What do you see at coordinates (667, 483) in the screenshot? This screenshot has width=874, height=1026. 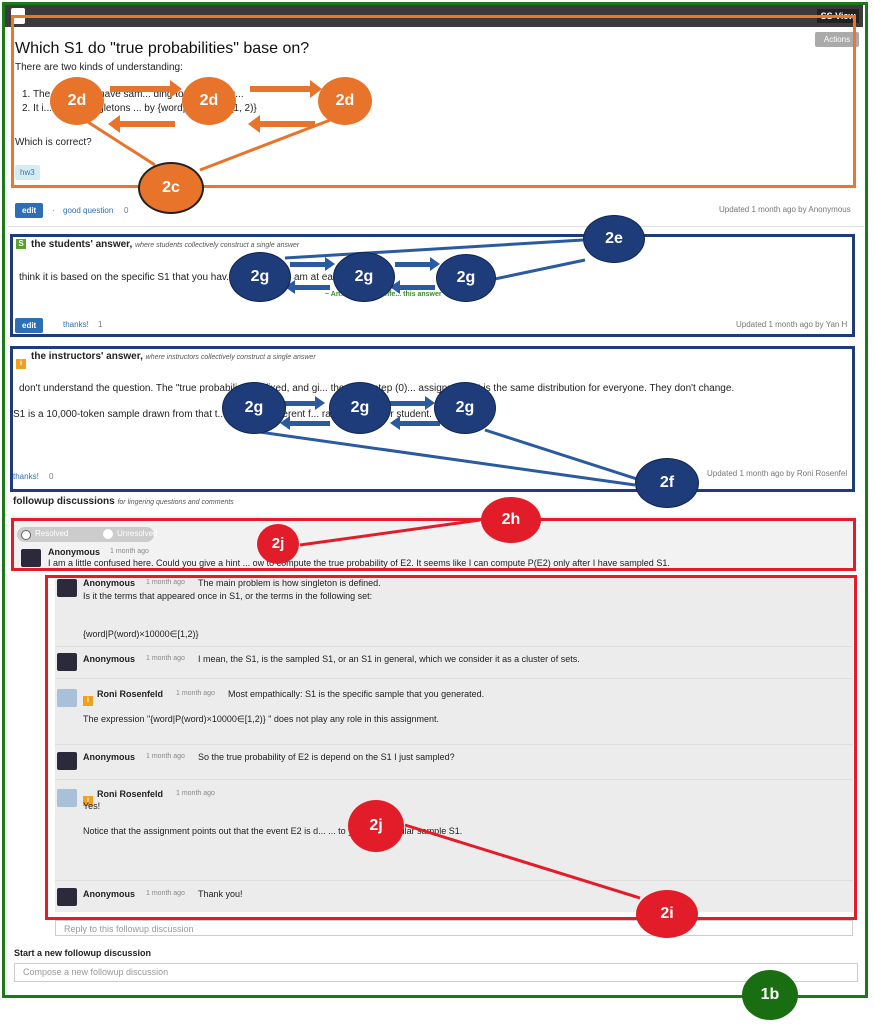 I see `annotation-badge-2f: 2f` at bounding box center [667, 483].